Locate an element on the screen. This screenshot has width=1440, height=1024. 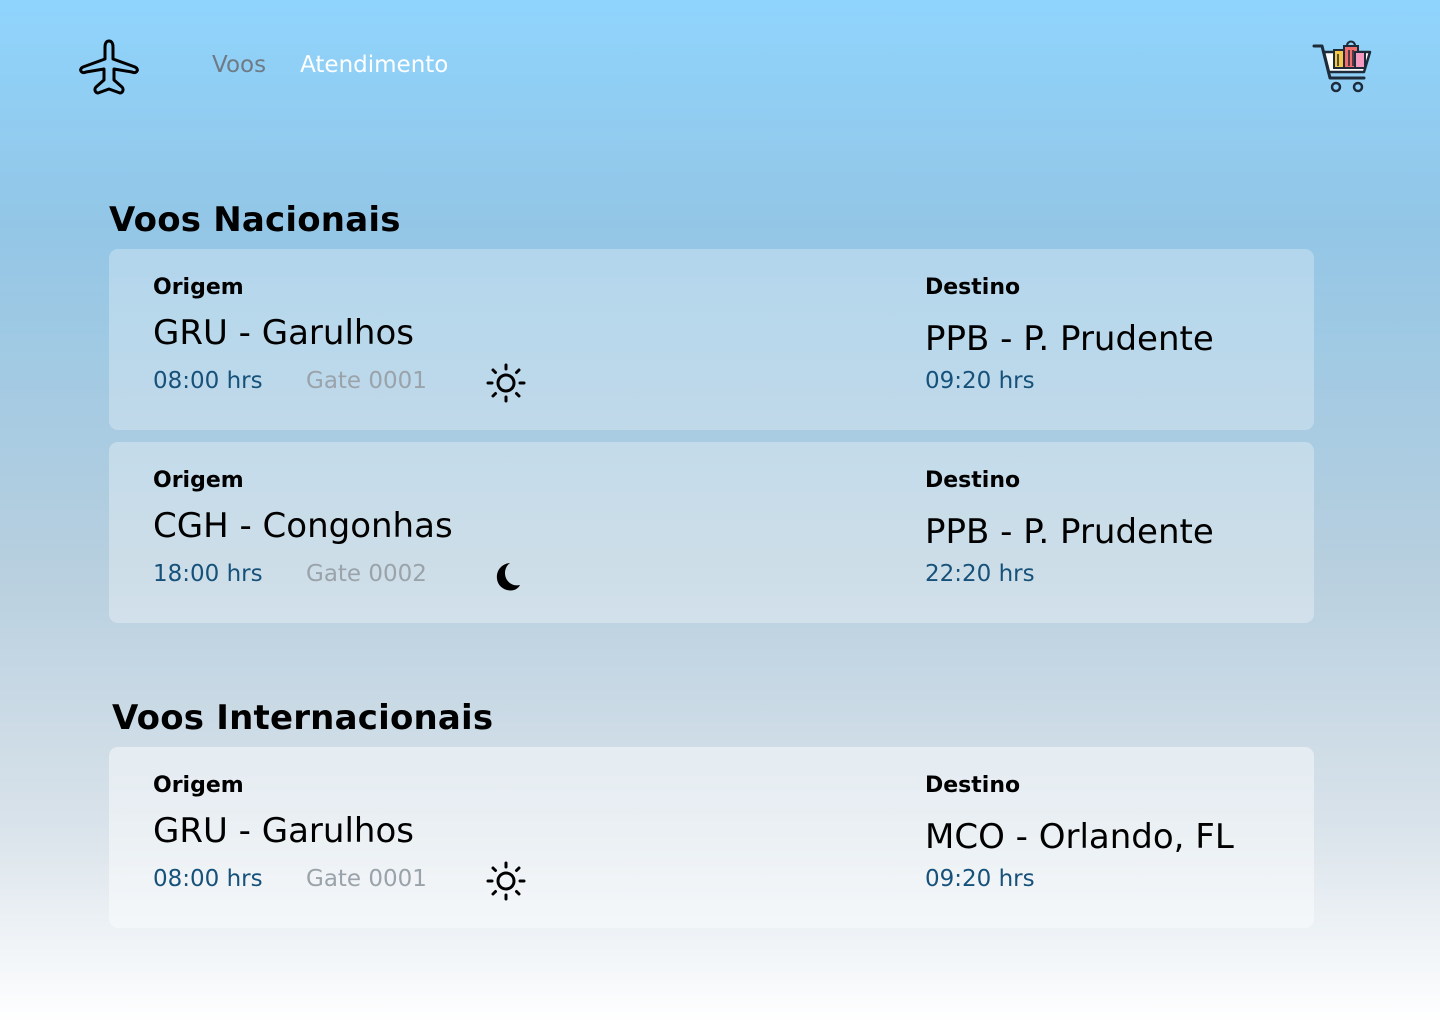
airplane-icon is located at coordinates (109, 68).